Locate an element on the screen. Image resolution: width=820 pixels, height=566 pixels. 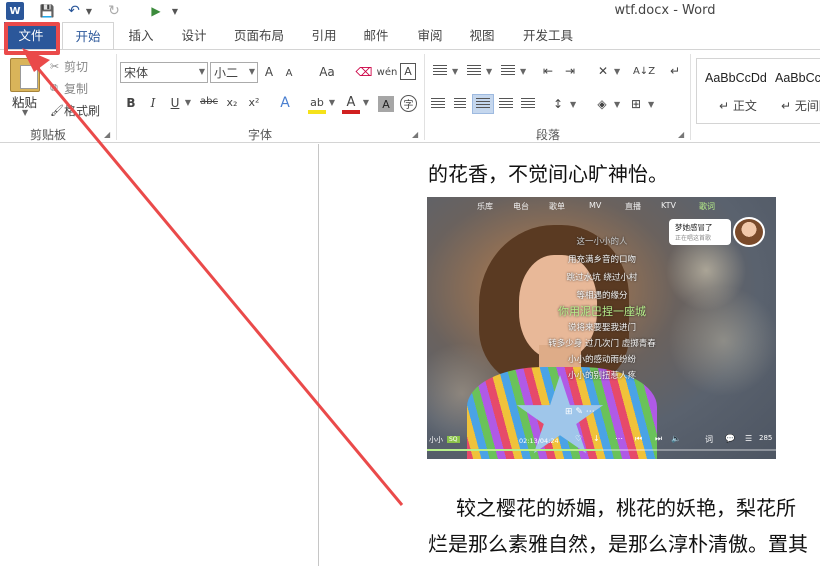
format-painter-label: 格式刷 is located at coordinates (82, 110).